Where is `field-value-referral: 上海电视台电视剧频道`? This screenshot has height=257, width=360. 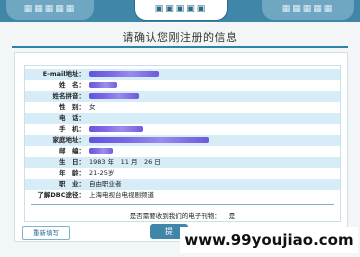
field-value-referral: 上海电视台电视剧频道 is located at coordinates (121, 195).